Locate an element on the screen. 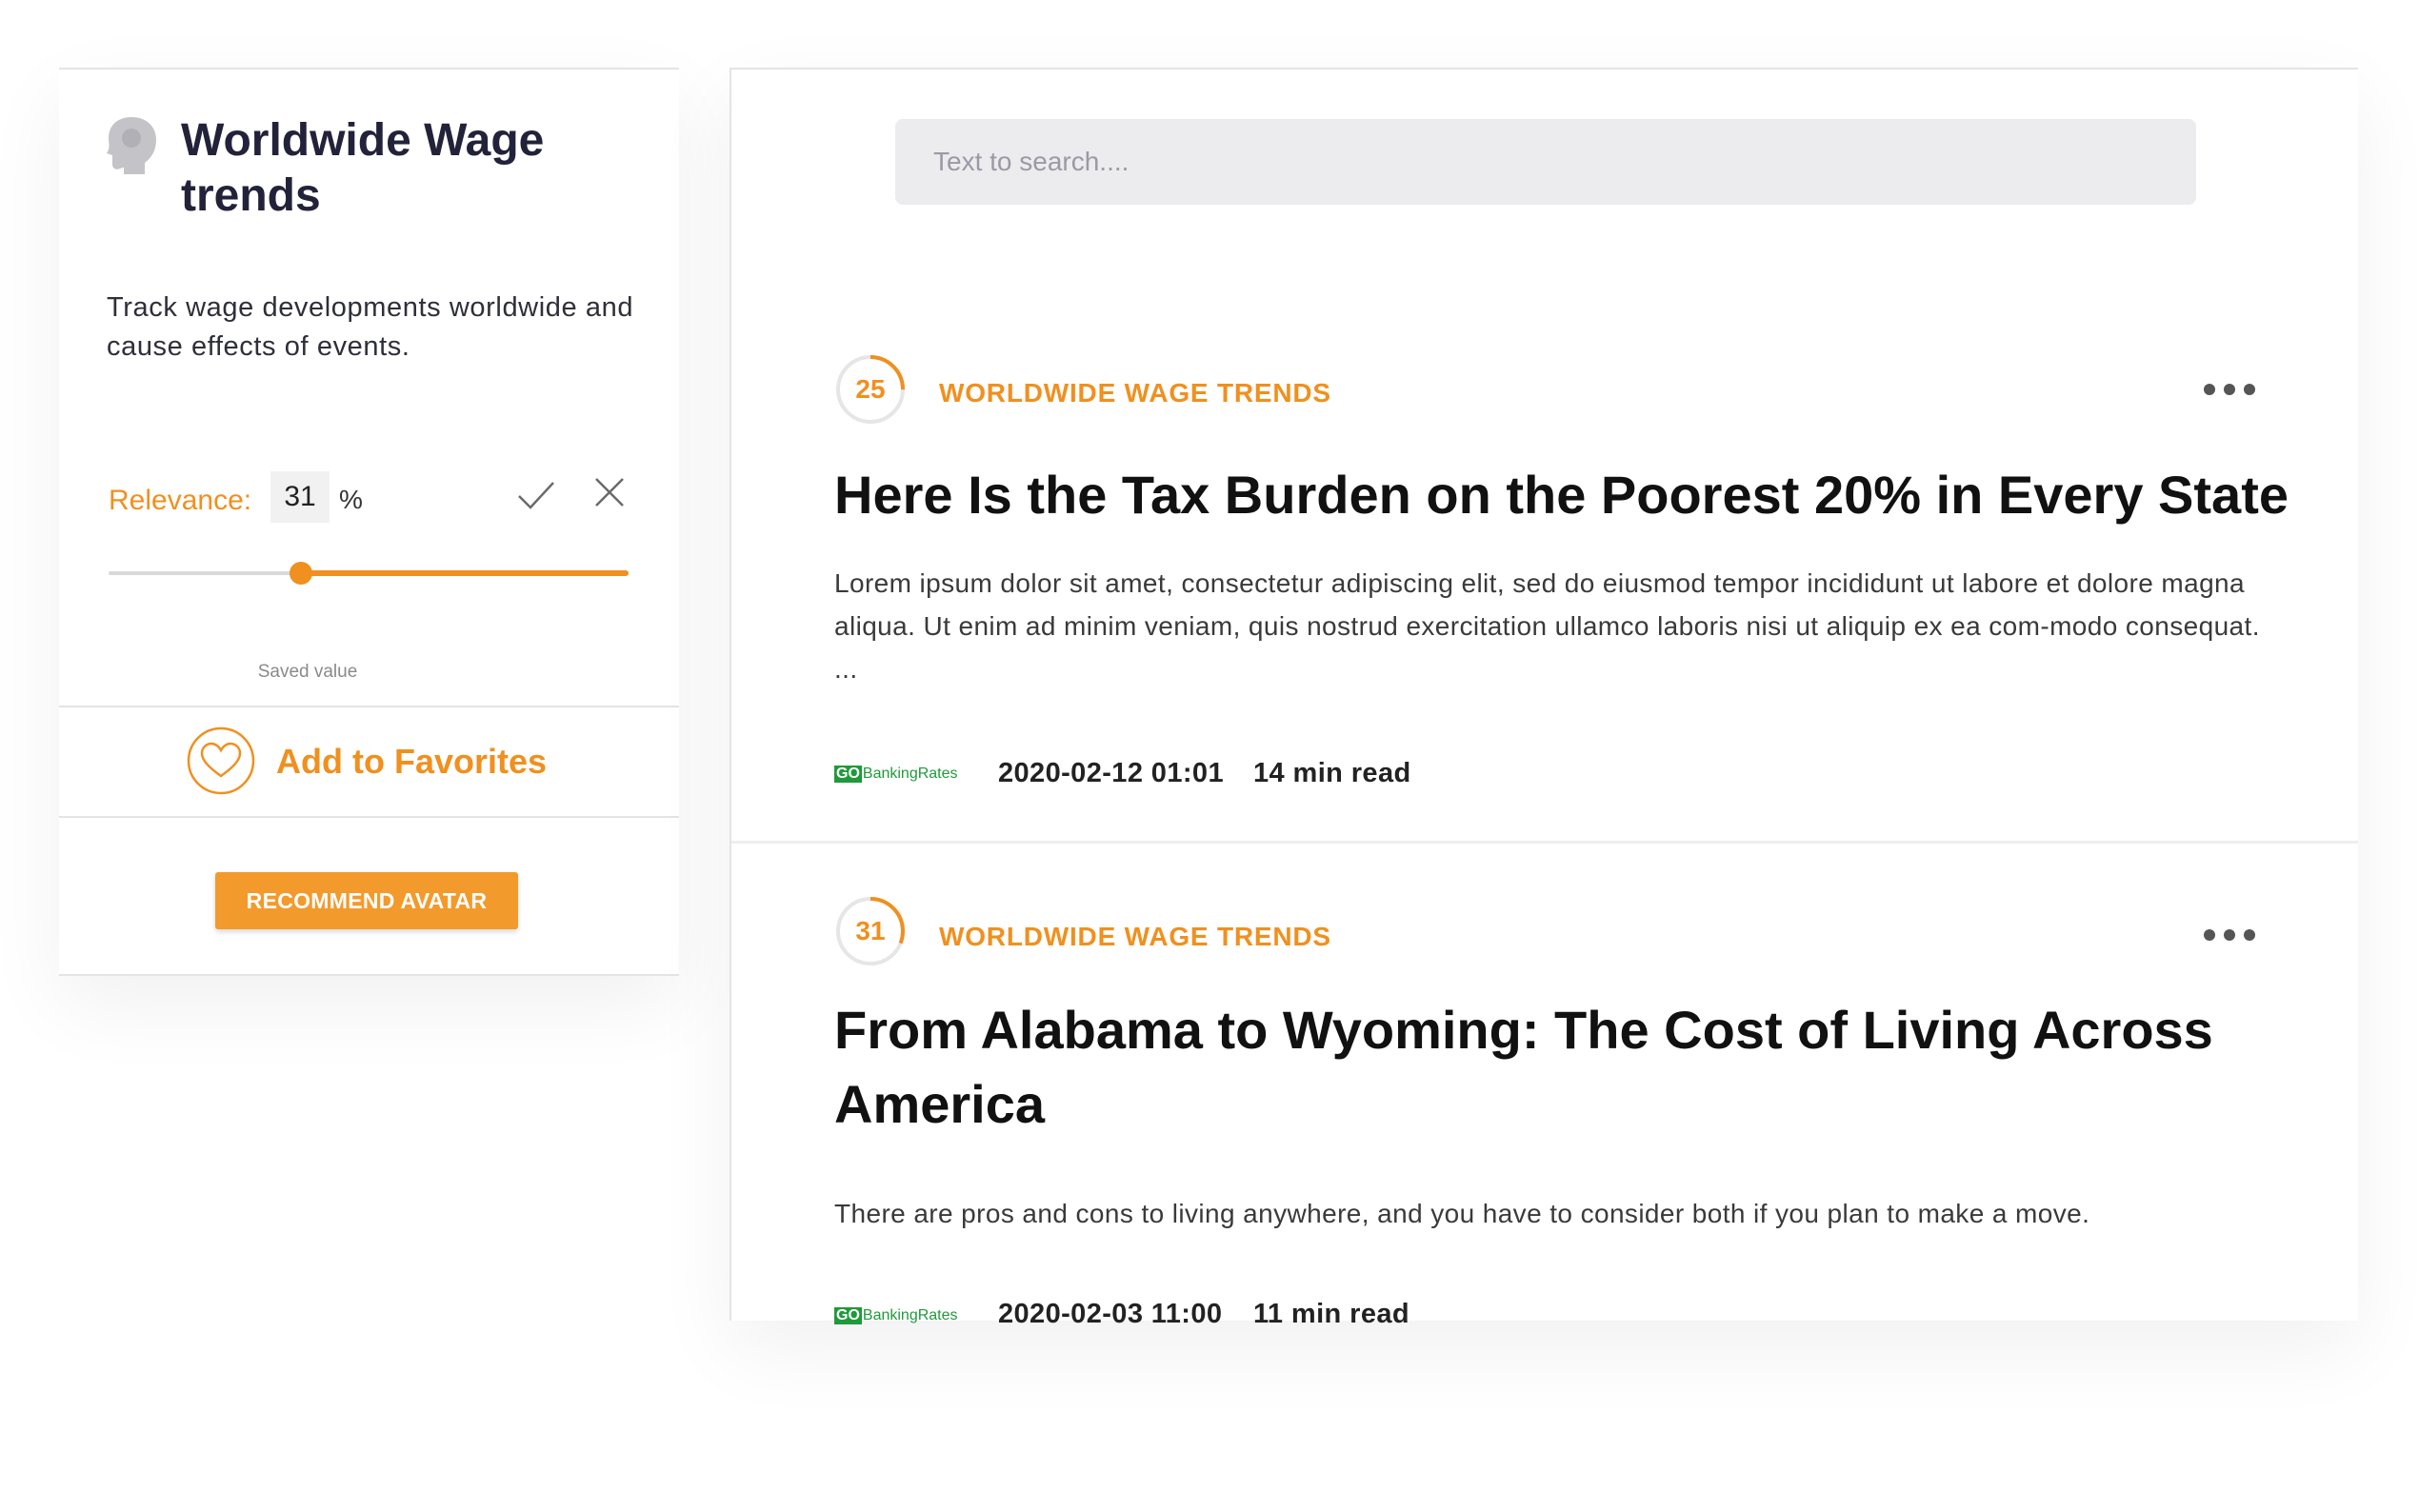 This screenshot has width=2419, height=1512. slider-fill is located at coordinates (465, 573).